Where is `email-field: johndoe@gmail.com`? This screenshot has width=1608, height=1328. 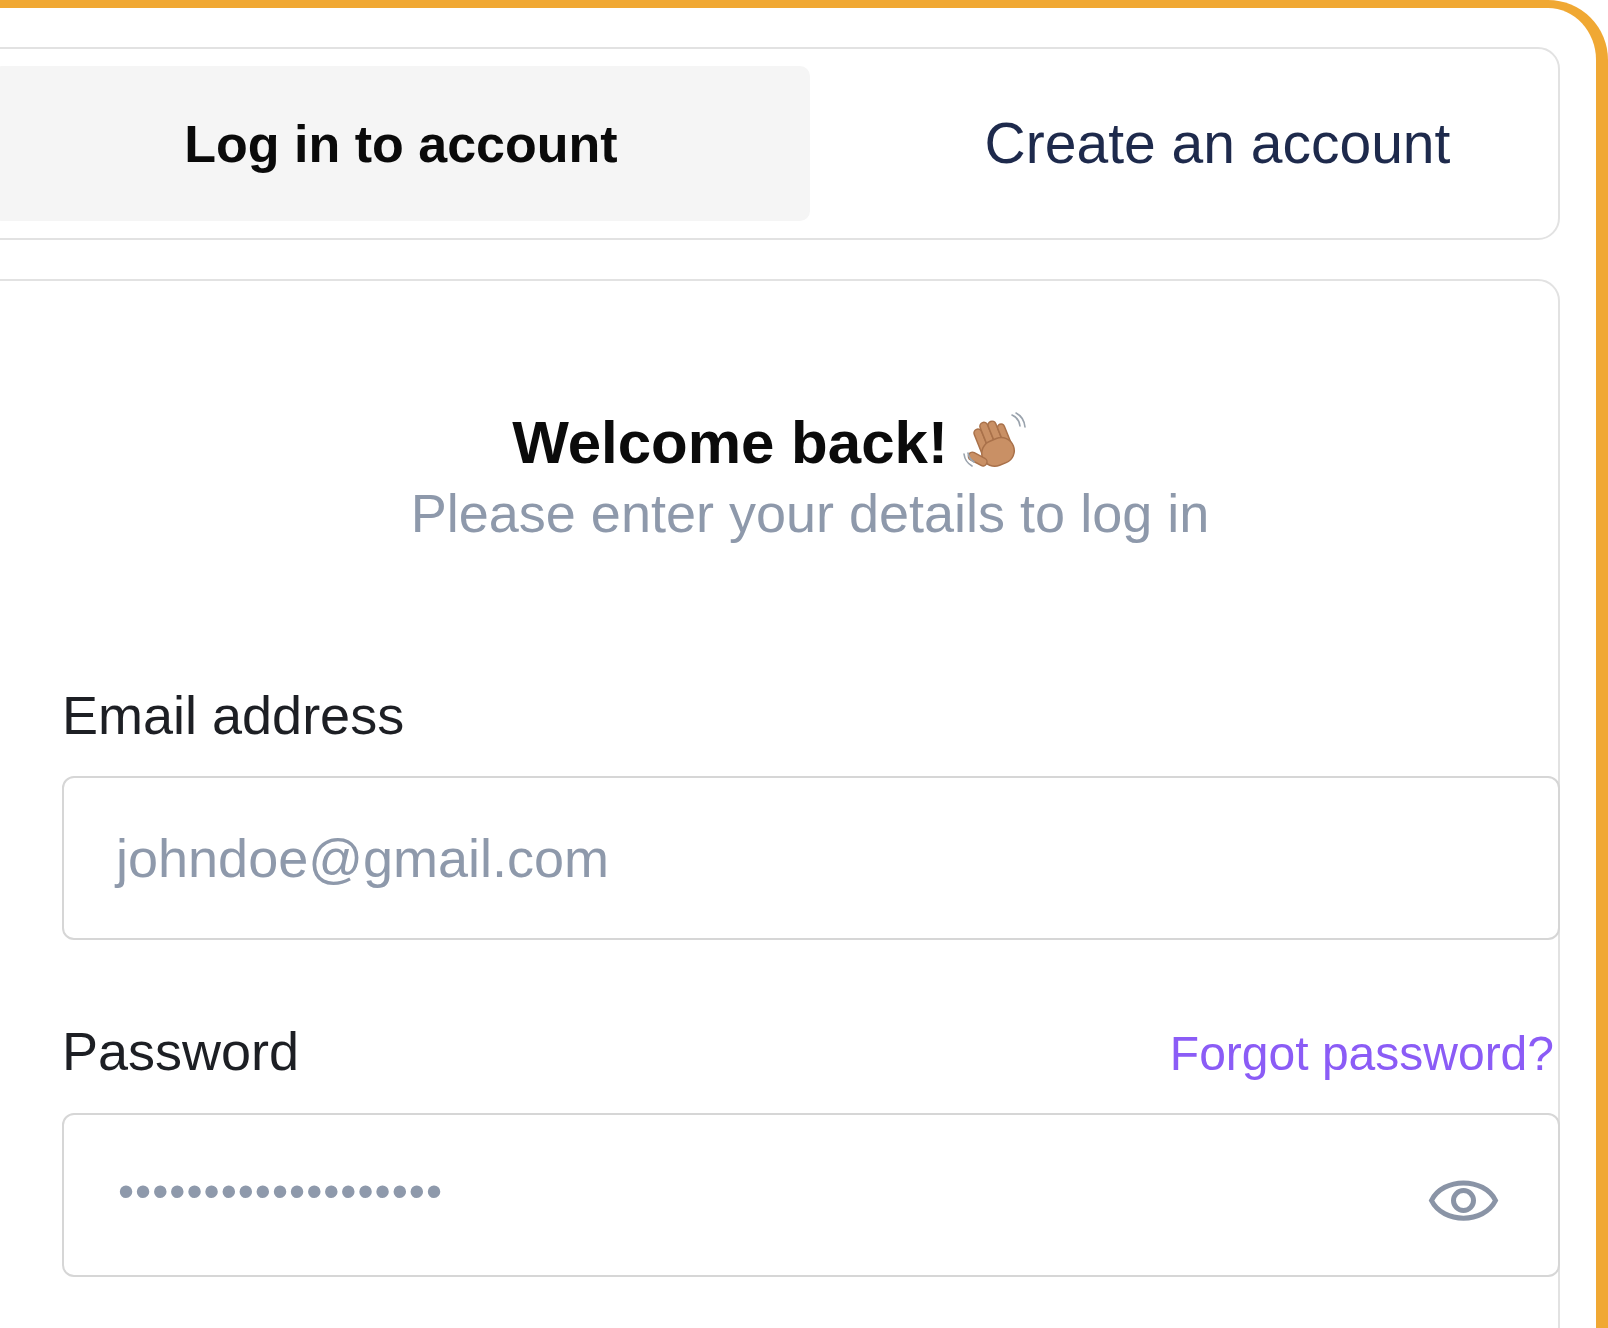
email-field: johndoe@gmail.com is located at coordinates (811, 858).